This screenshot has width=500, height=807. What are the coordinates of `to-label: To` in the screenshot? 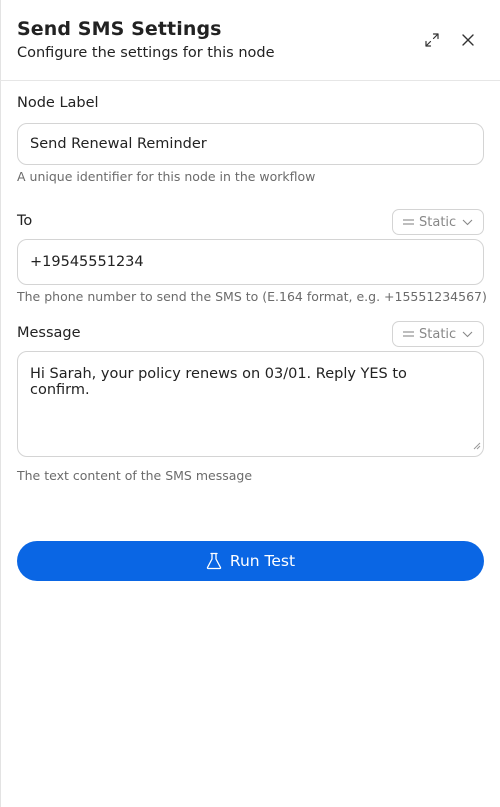 It's located at (25, 221).